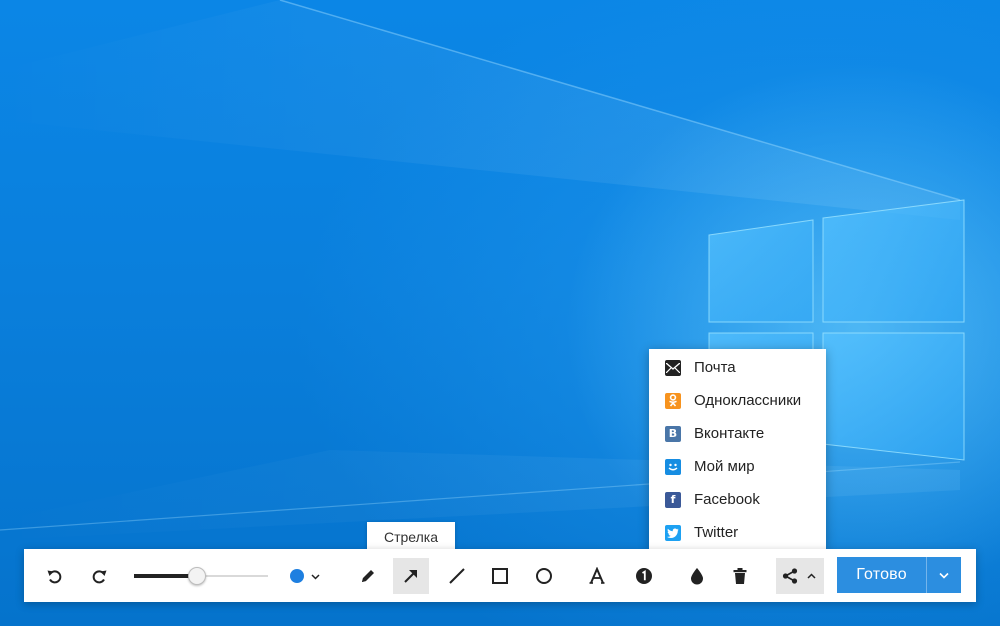 The image size is (1000, 626). I want to click on undo-button, so click(55, 576).